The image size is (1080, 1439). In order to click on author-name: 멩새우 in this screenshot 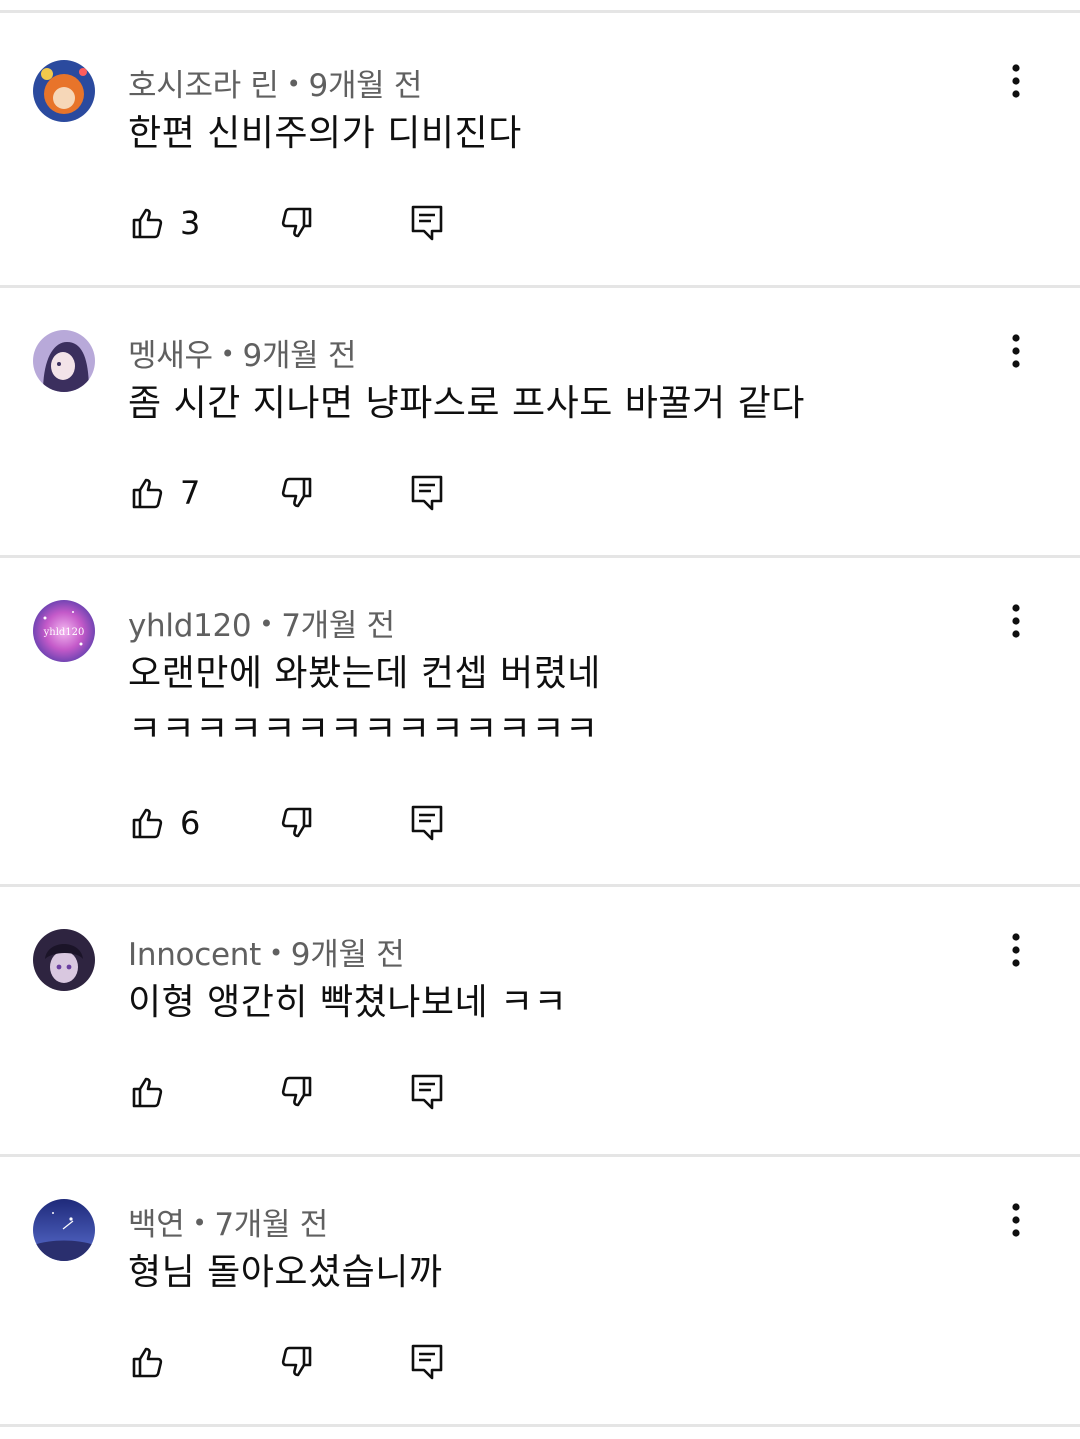, I will do `click(170, 356)`.